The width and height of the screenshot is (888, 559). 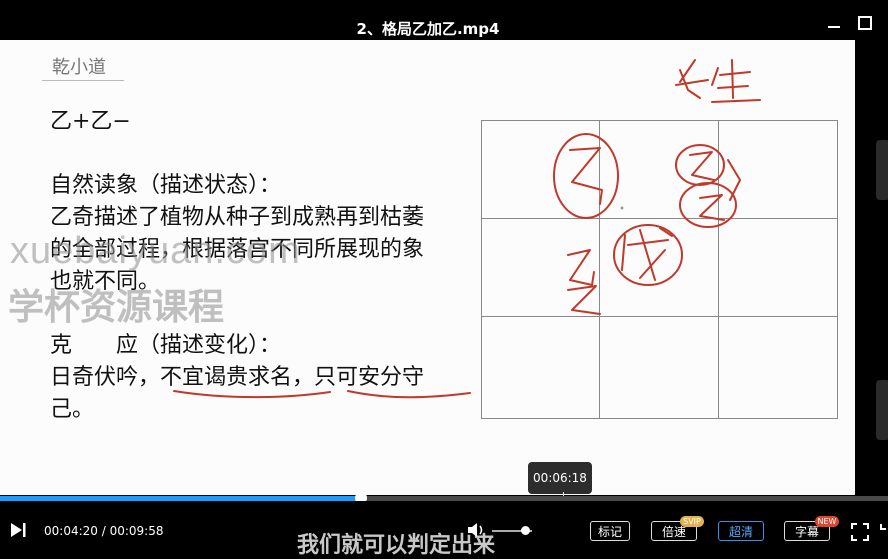 I want to click on svip-badge: SVIP, so click(x=692, y=521).